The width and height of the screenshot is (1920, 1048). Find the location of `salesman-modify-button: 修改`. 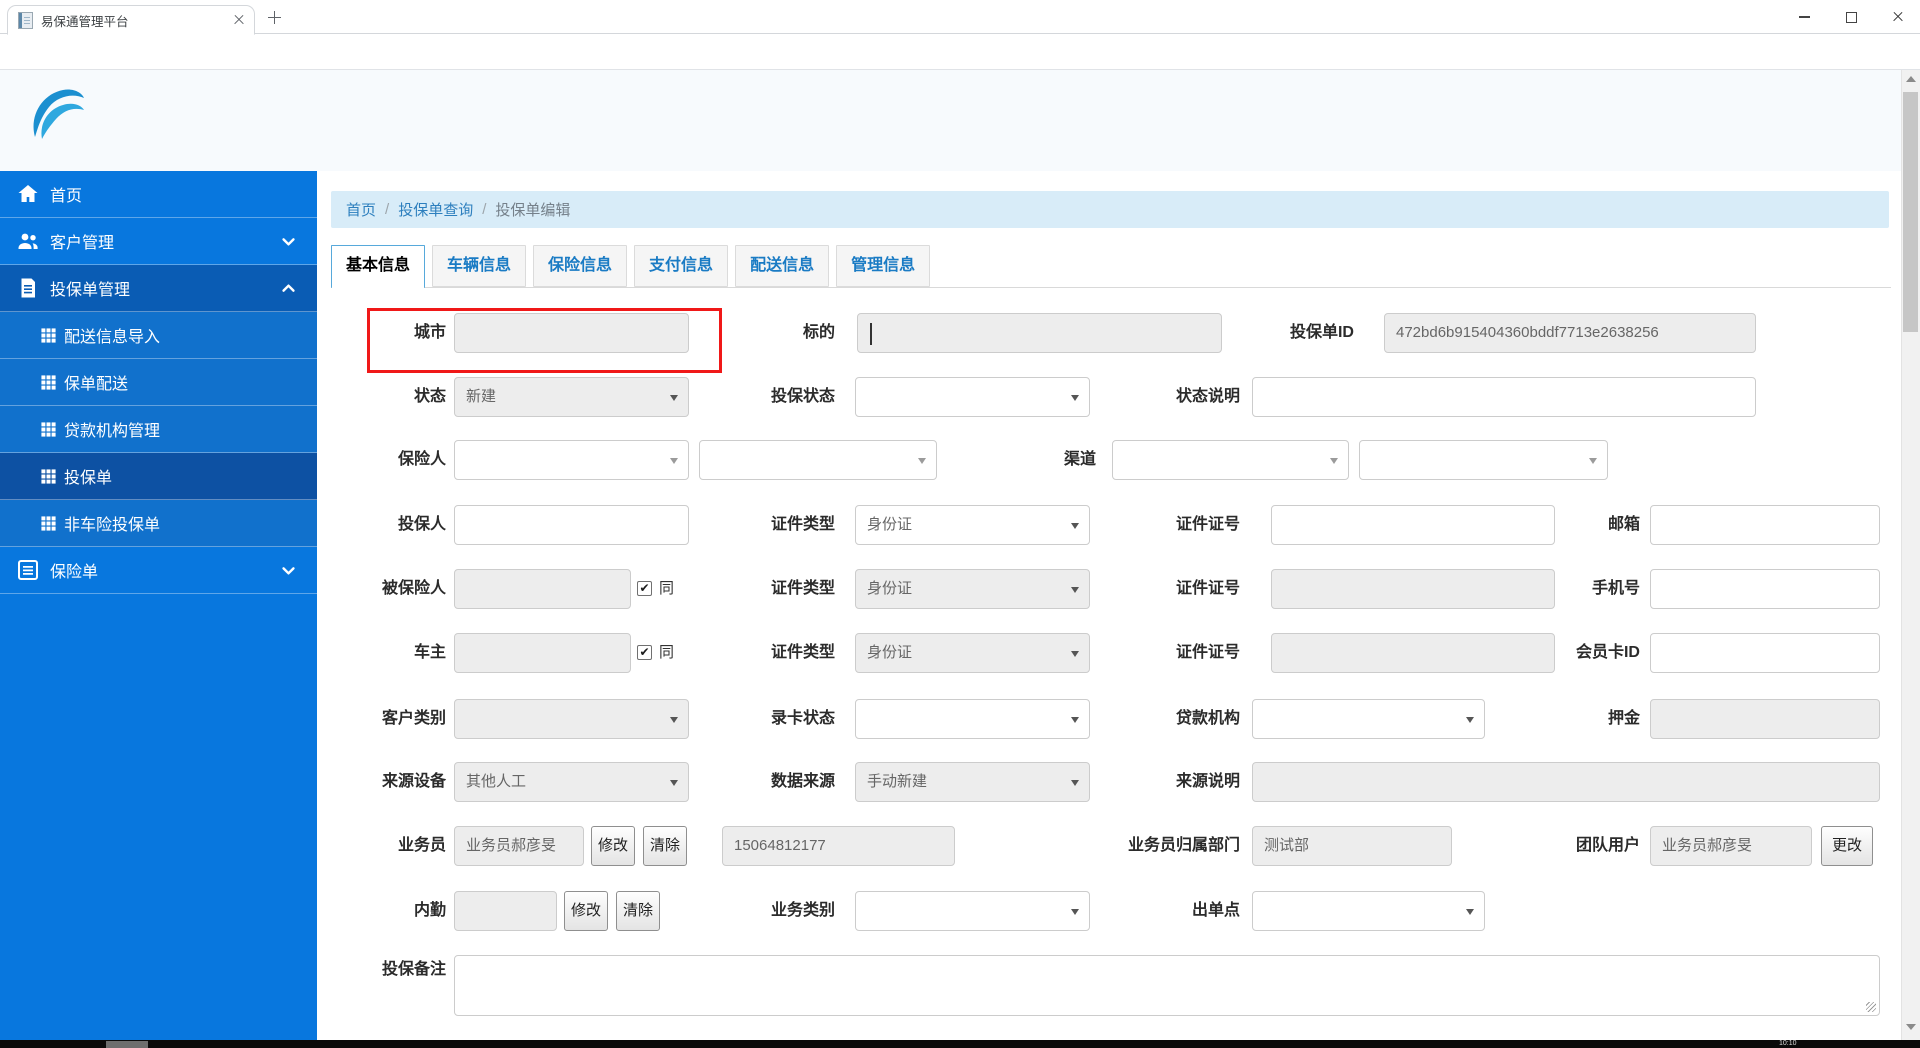

salesman-modify-button: 修改 is located at coordinates (613, 846).